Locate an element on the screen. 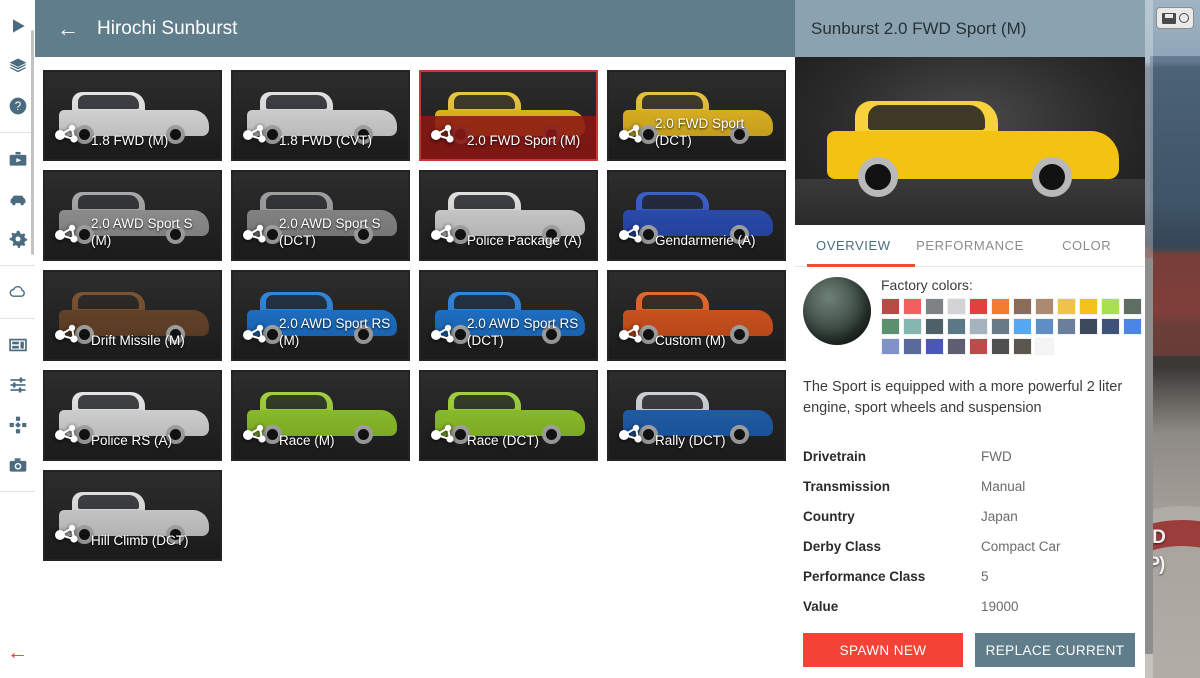 This screenshot has height=678, width=1200. config-tile: Gendarmerie (A) is located at coordinates (696, 215).